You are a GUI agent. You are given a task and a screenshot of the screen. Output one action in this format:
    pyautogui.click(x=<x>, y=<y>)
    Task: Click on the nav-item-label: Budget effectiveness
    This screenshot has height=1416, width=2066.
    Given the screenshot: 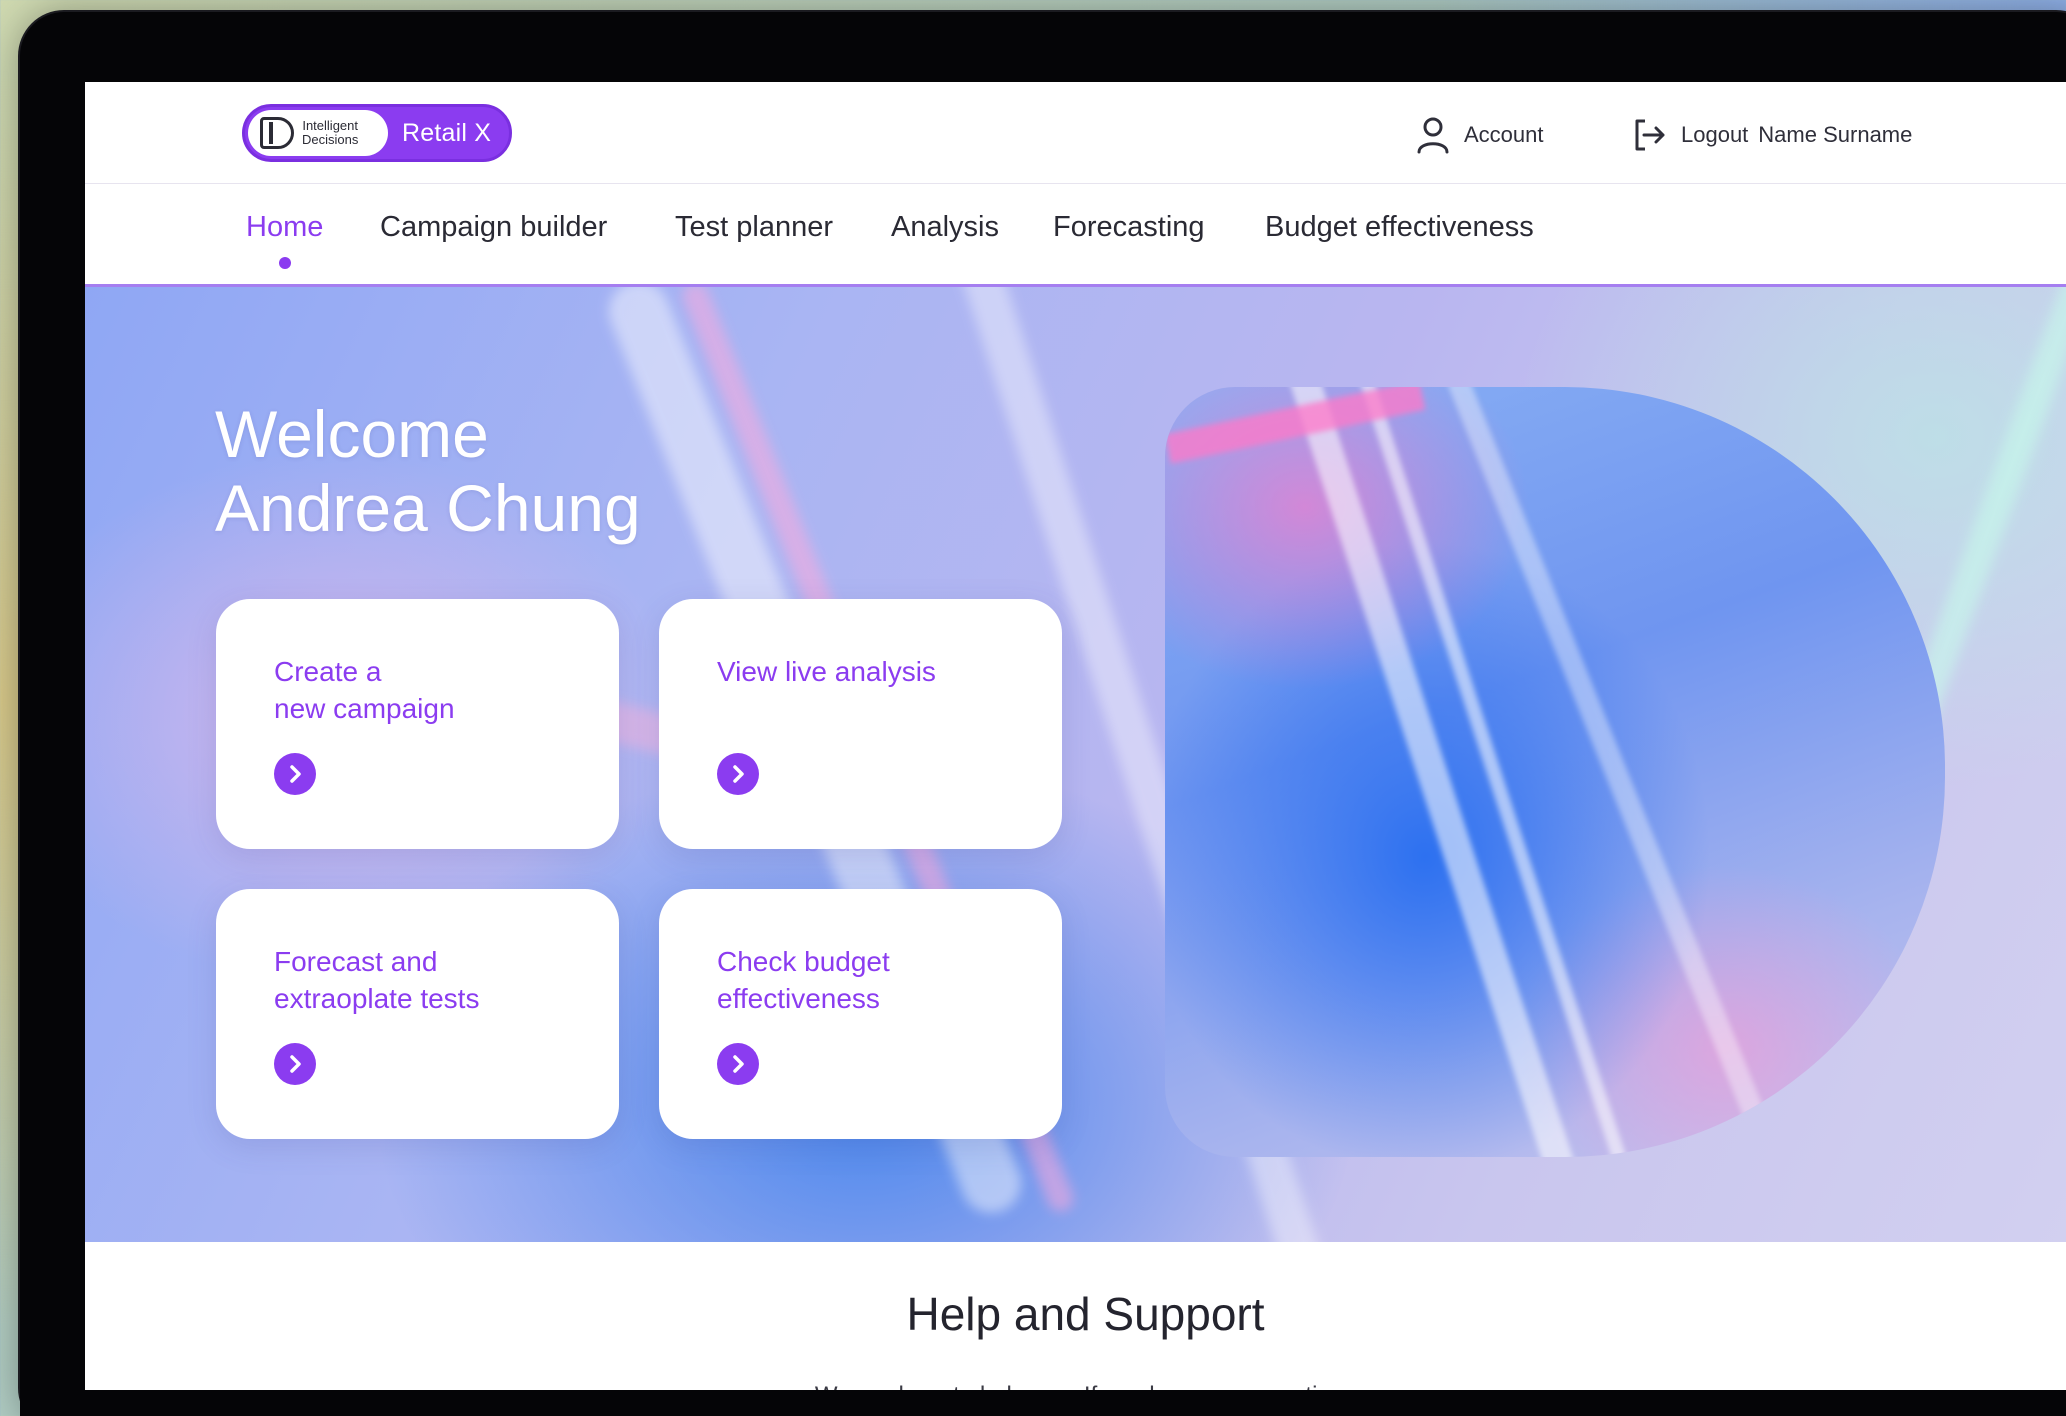 What is the action you would take?
    pyautogui.click(x=1399, y=227)
    